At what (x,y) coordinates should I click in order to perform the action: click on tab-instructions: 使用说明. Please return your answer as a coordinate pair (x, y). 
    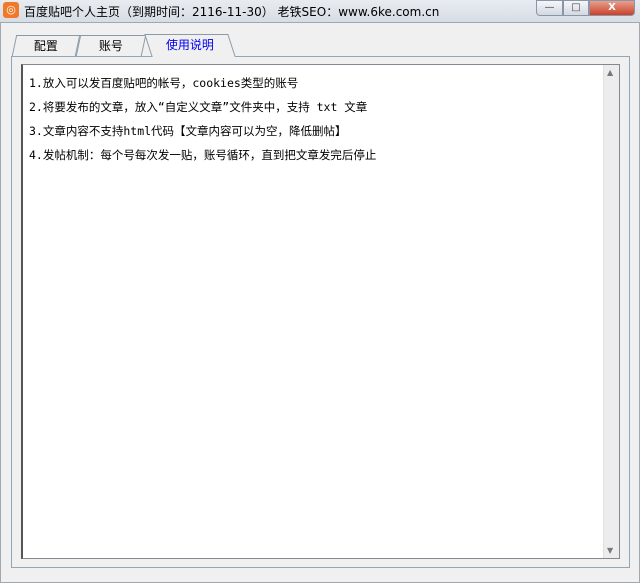
    Looking at the image, I should click on (190, 45).